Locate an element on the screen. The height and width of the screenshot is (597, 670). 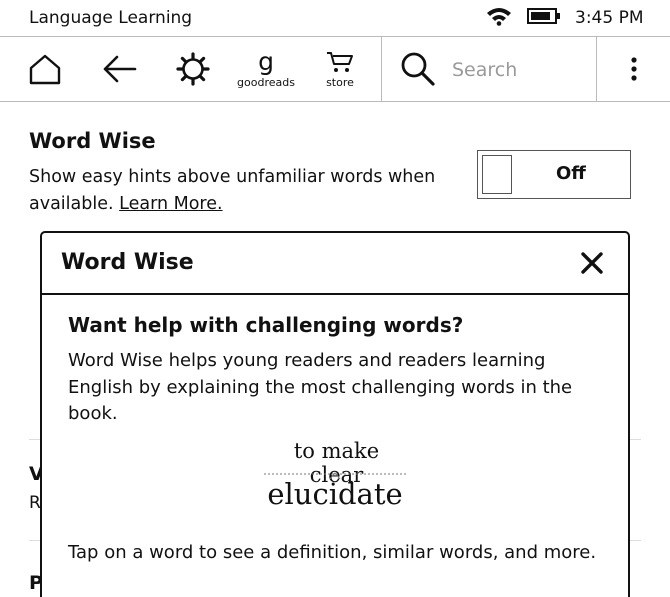
more-icon is located at coordinates (634, 69).